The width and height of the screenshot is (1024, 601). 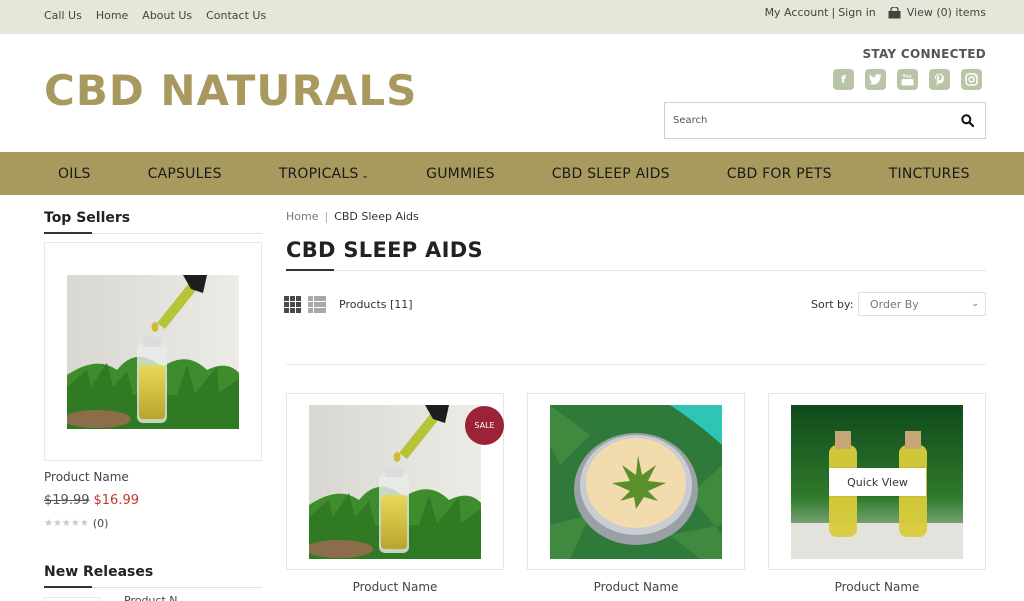 I want to click on call-us-link: Call Us, so click(x=63, y=15).